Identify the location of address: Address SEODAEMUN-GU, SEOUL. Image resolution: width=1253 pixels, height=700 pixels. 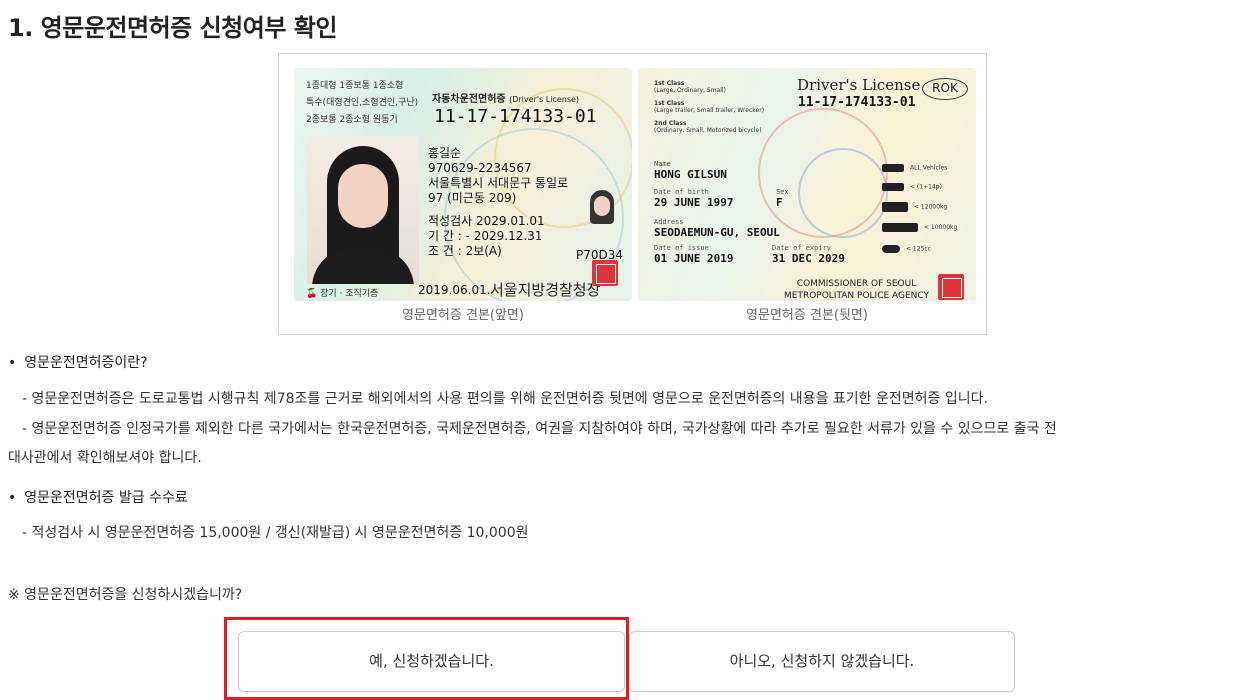
(717, 228).